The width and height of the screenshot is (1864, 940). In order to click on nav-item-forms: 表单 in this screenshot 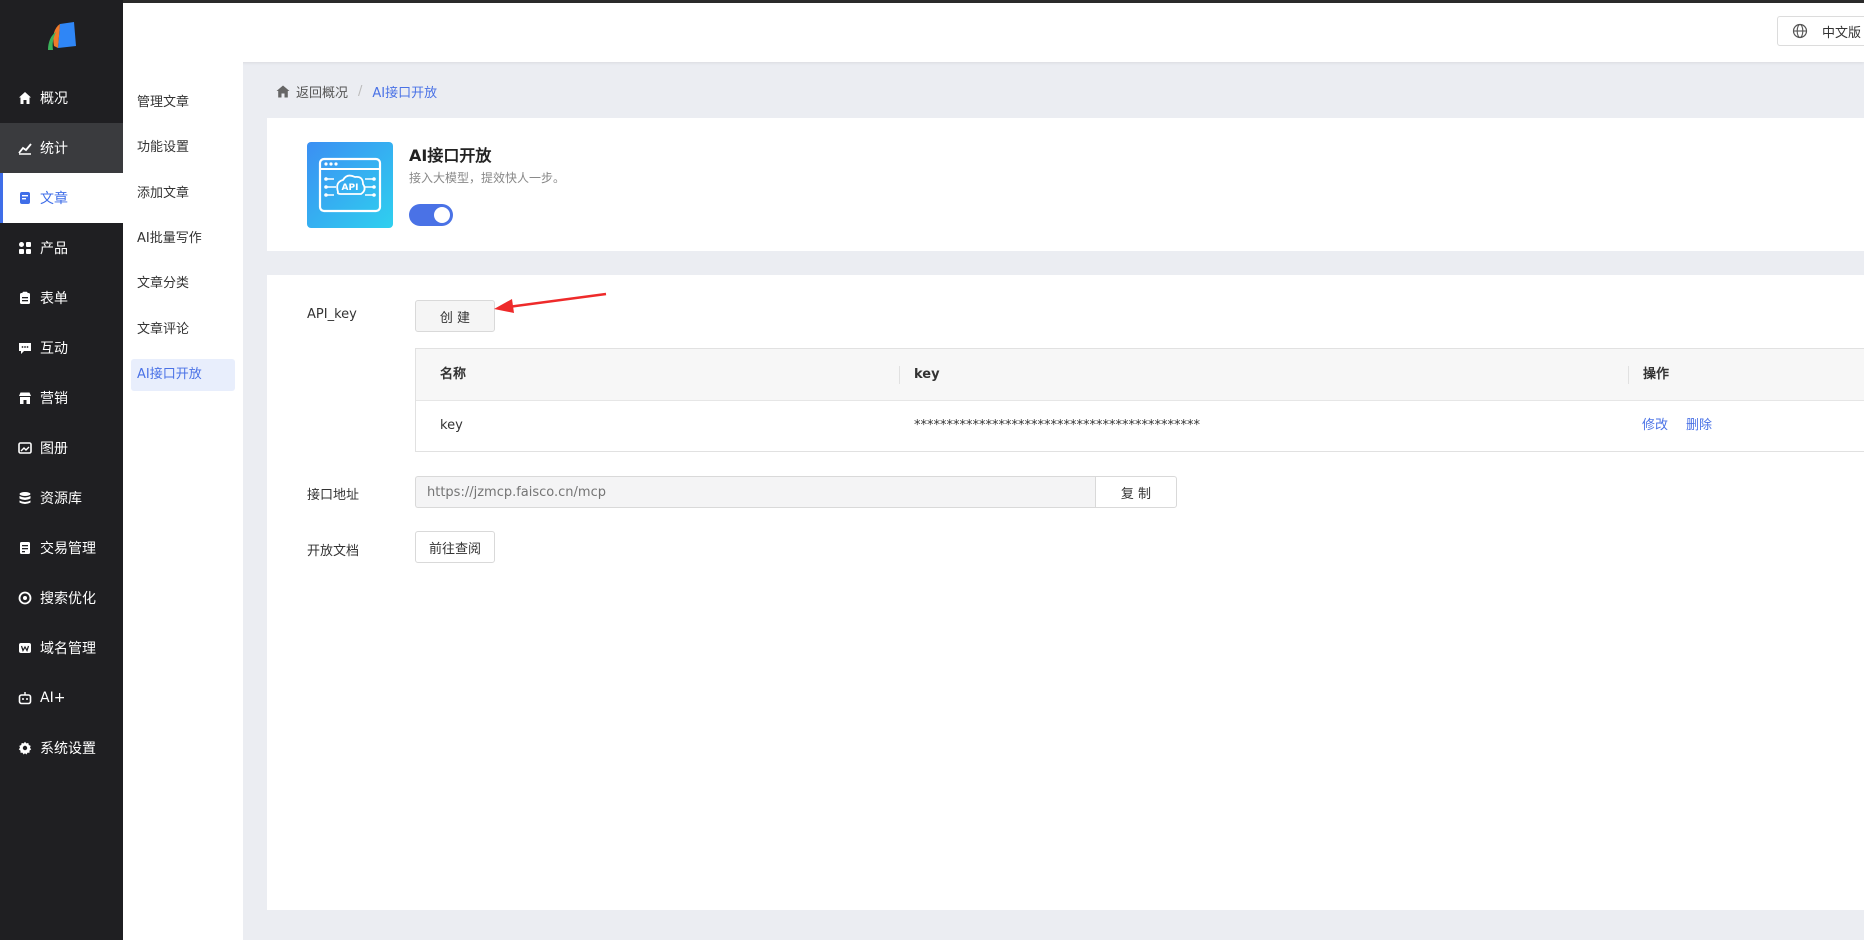, I will do `click(61, 298)`.